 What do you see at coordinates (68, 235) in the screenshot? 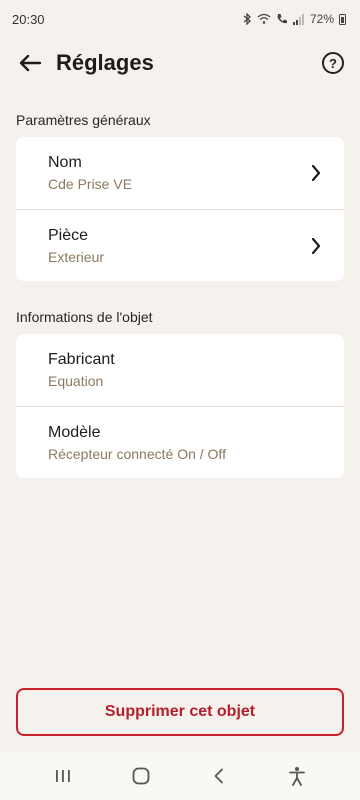
I see `row-title: Pièce` at bounding box center [68, 235].